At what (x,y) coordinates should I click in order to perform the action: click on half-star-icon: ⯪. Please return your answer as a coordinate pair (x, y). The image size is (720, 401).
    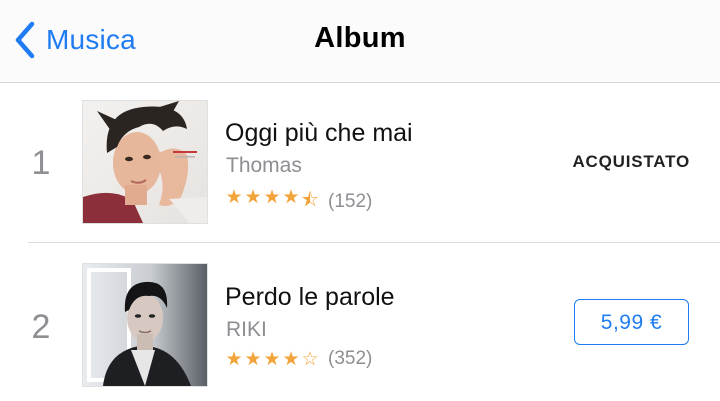
    Looking at the image, I should click on (310, 200).